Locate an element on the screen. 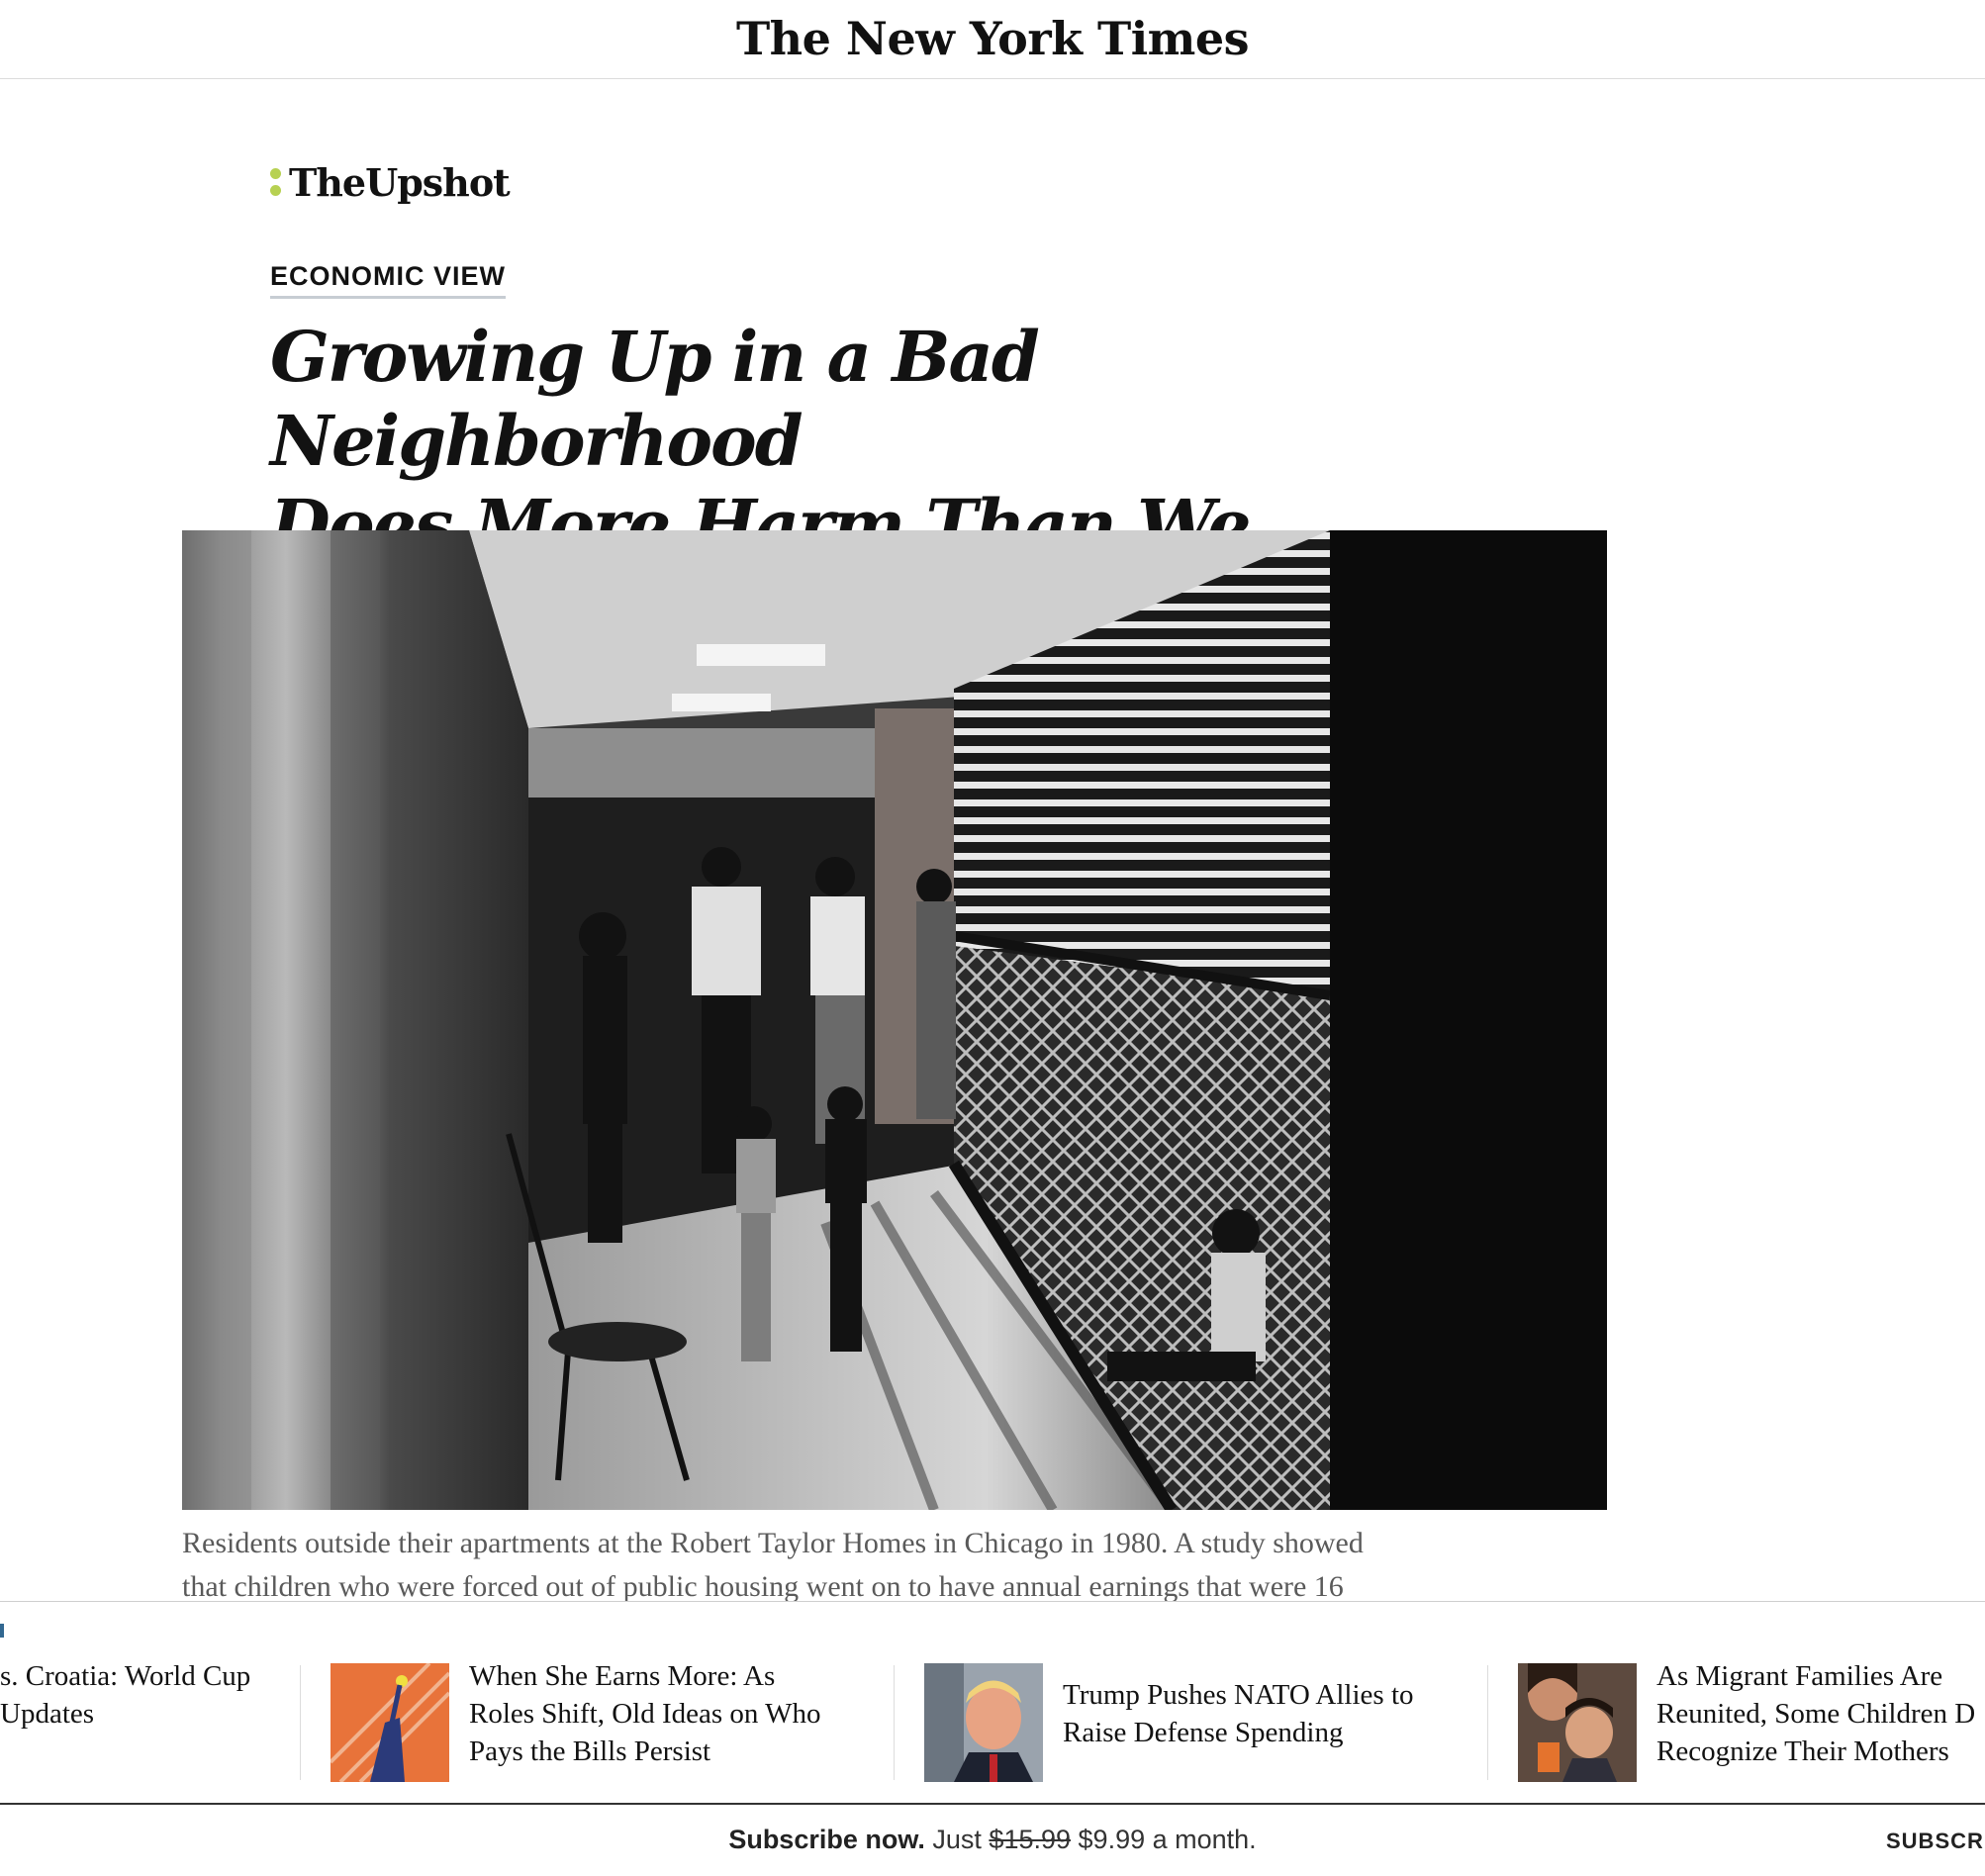  related-article-1: s. Croatia: World Cup Updates is located at coordinates (138, 1722).